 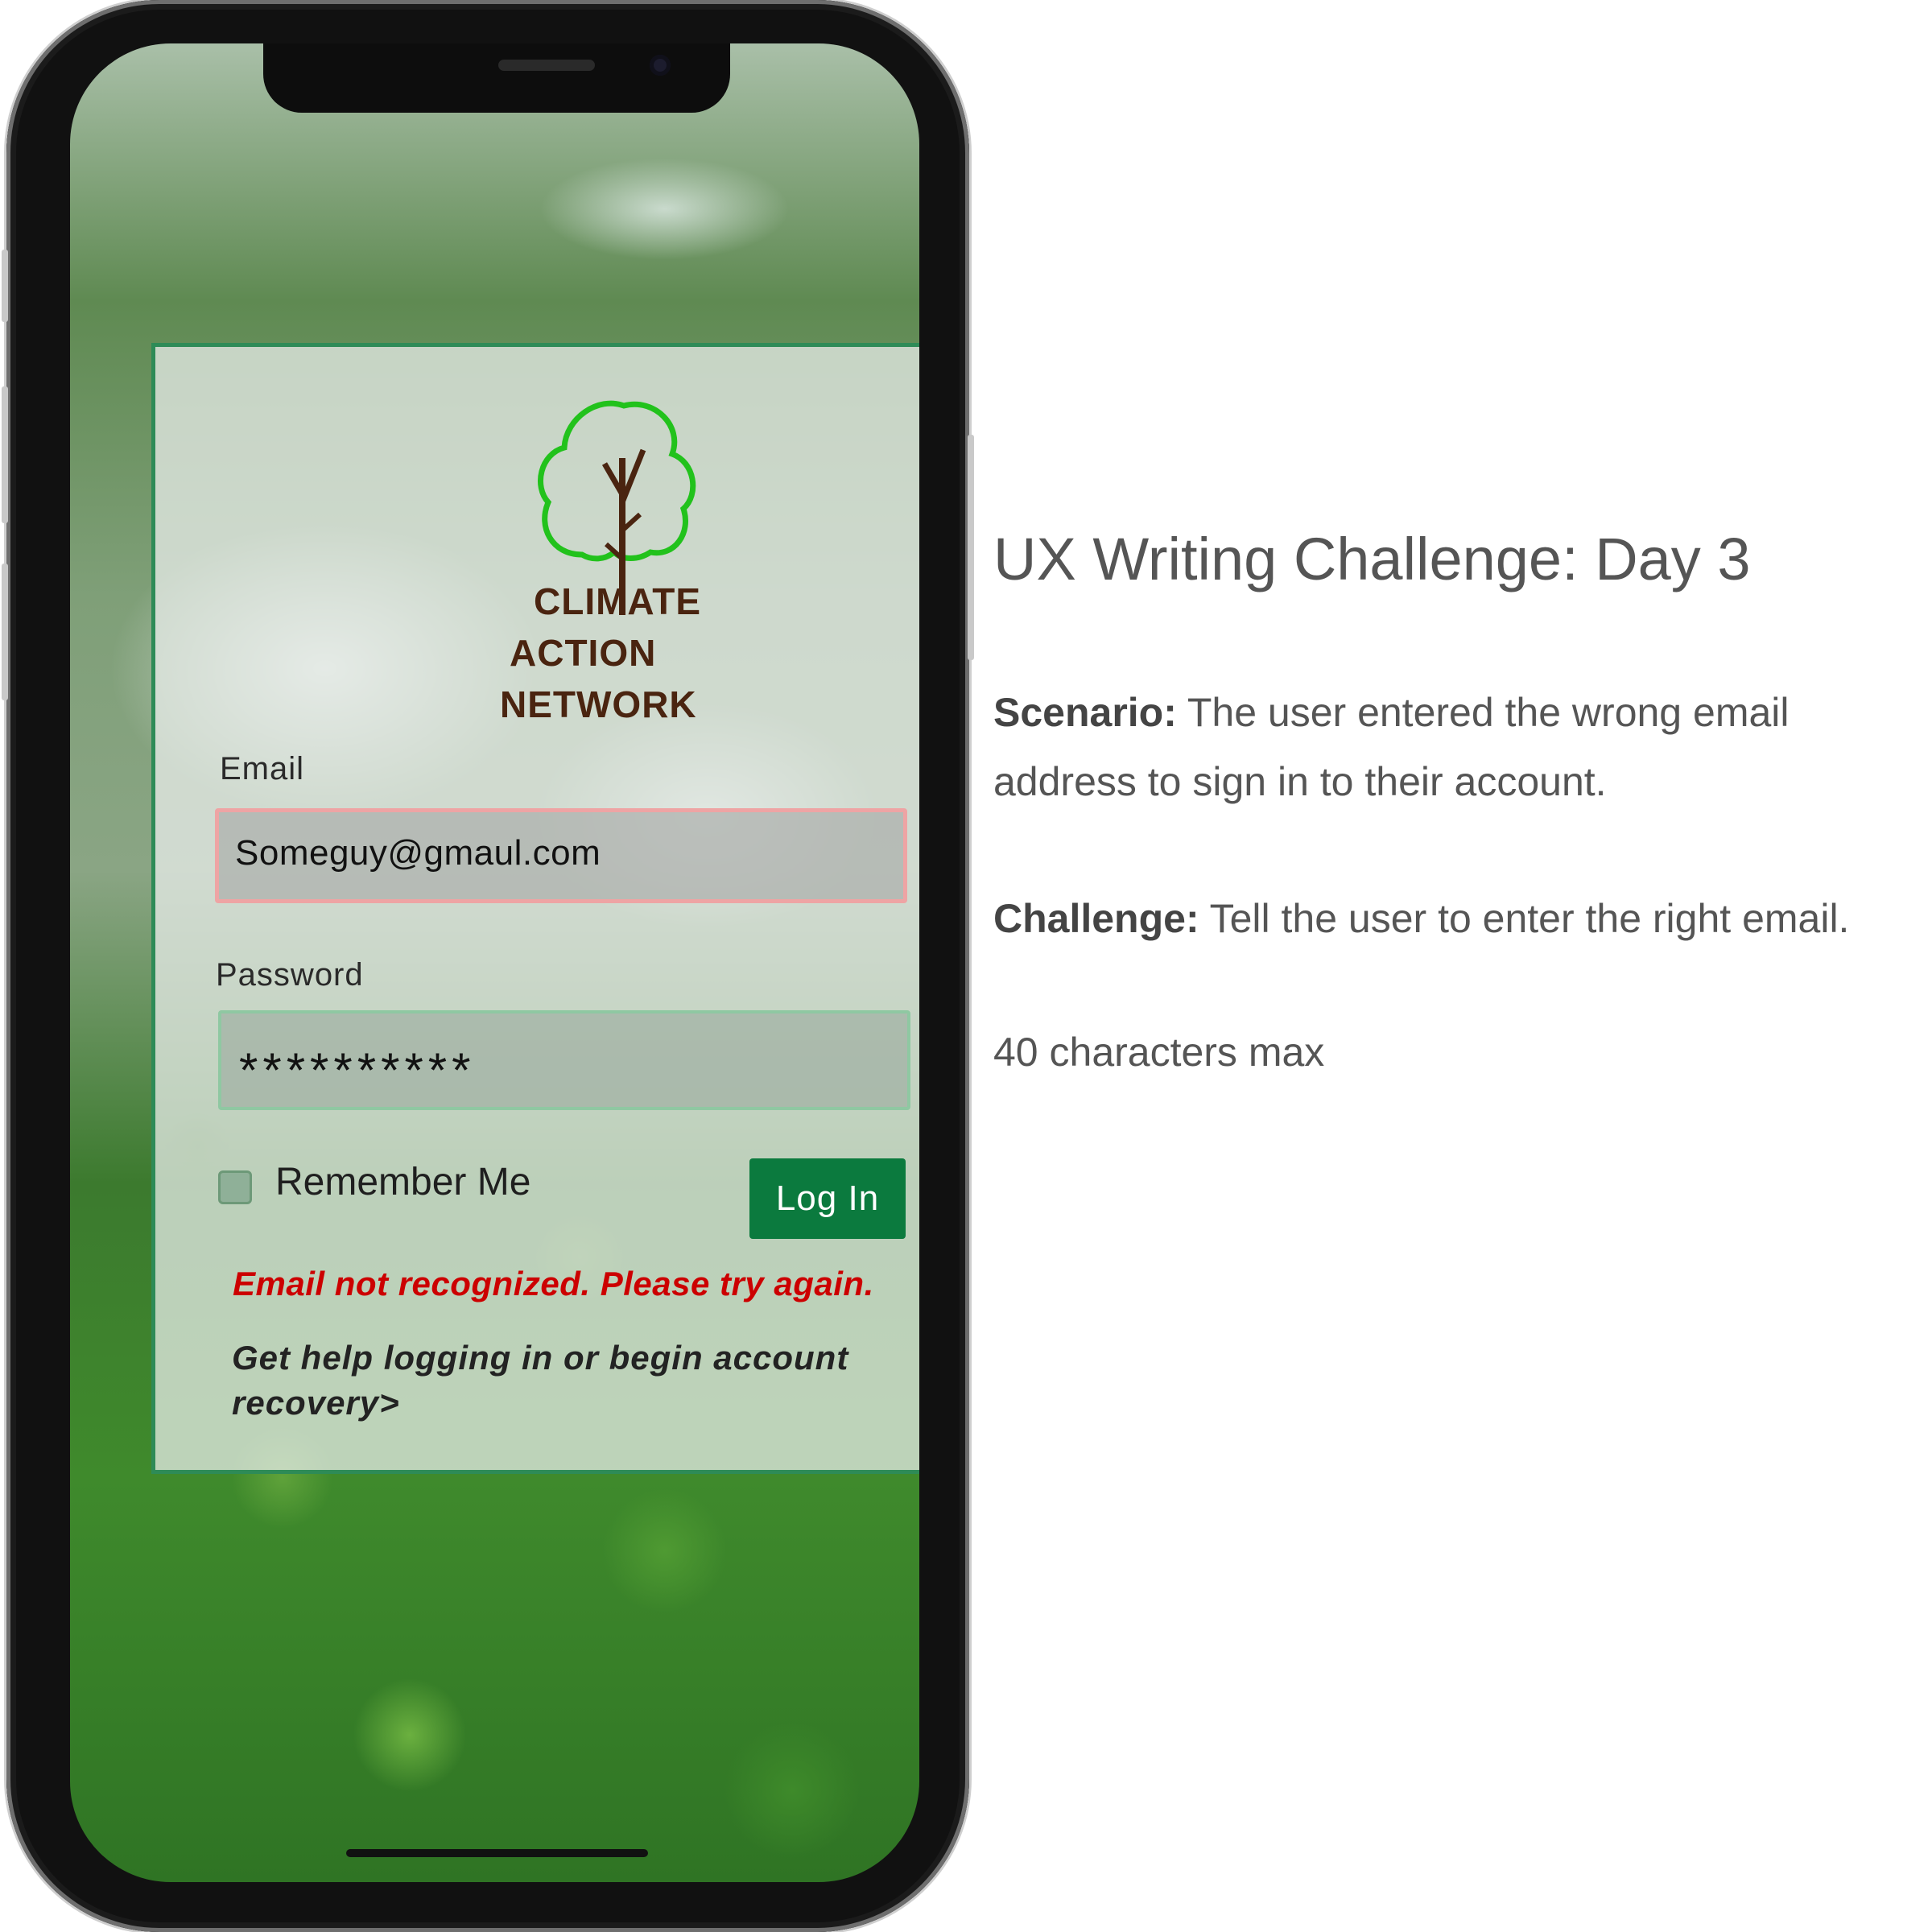 What do you see at coordinates (971, 547) in the screenshot?
I see `power-button` at bounding box center [971, 547].